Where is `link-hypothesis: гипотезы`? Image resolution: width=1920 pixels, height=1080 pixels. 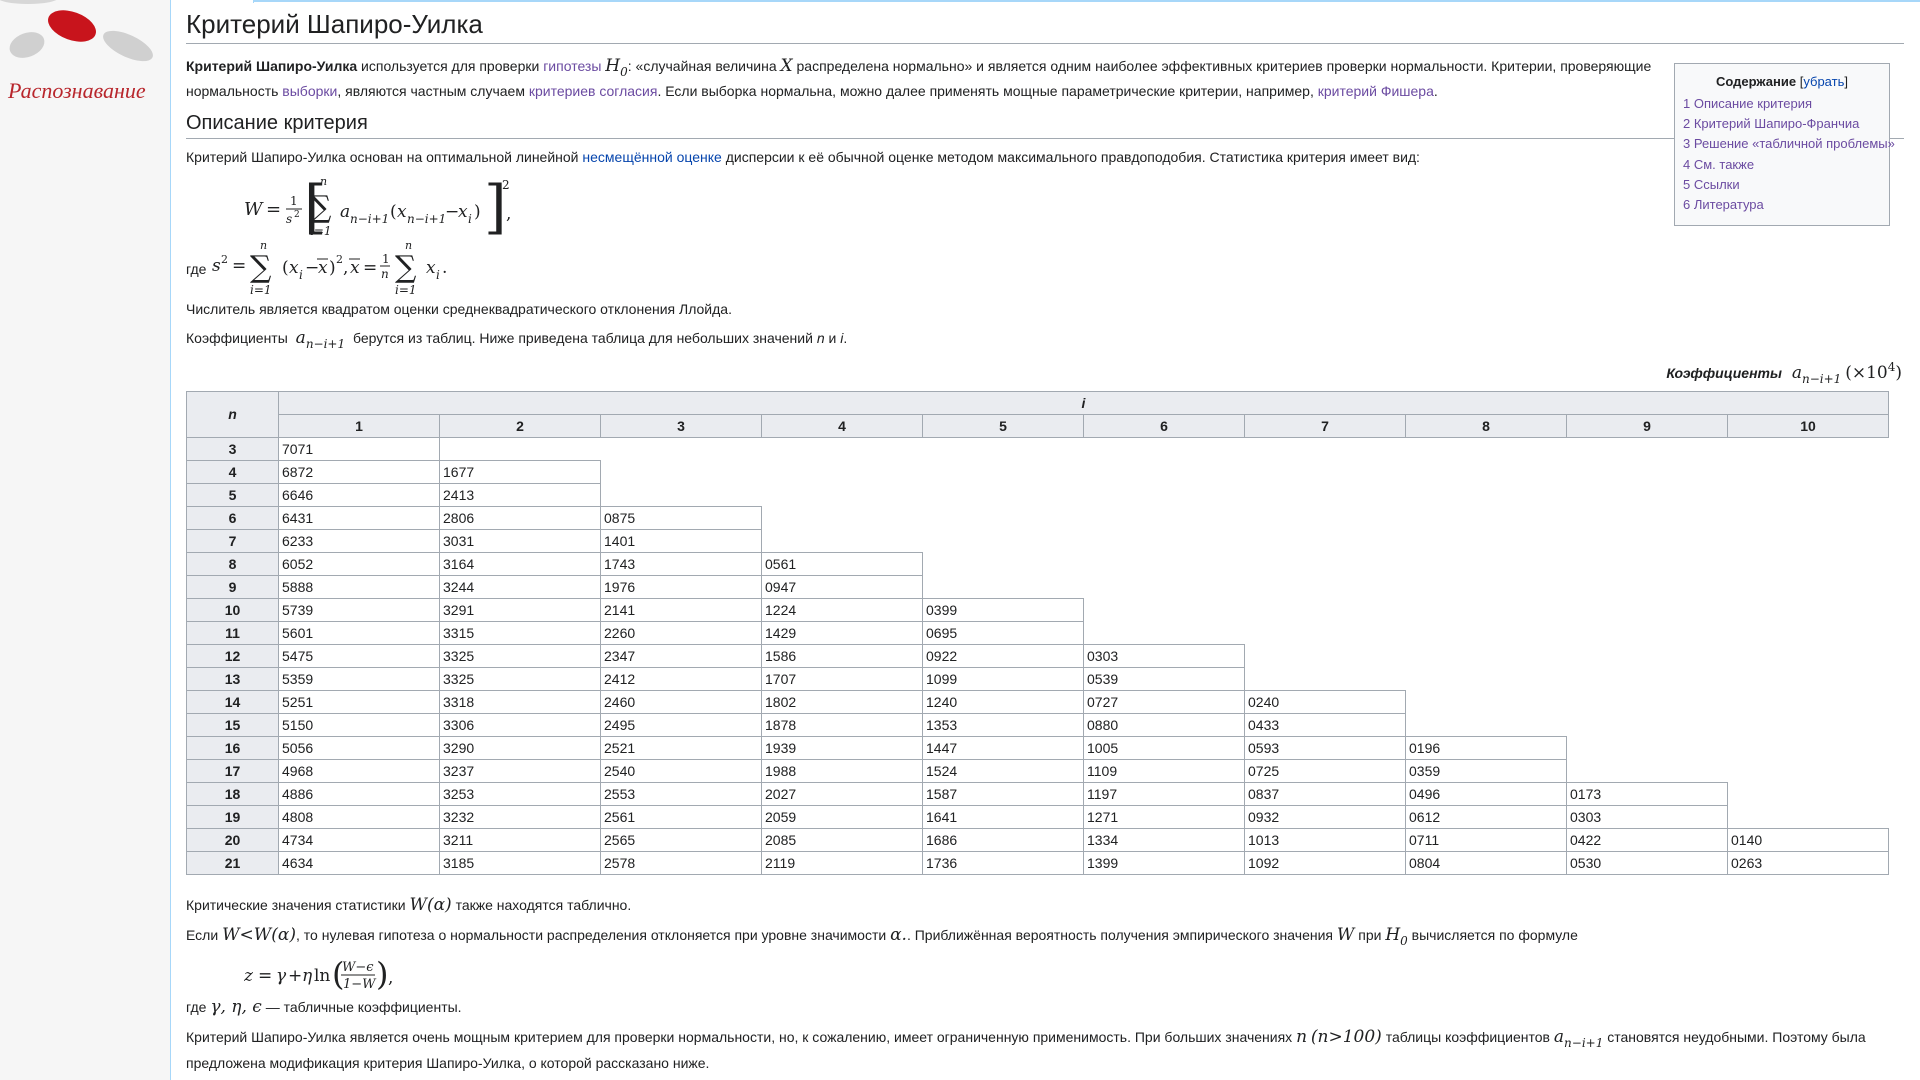
link-hypothesis: гипотезы is located at coordinates (572, 66).